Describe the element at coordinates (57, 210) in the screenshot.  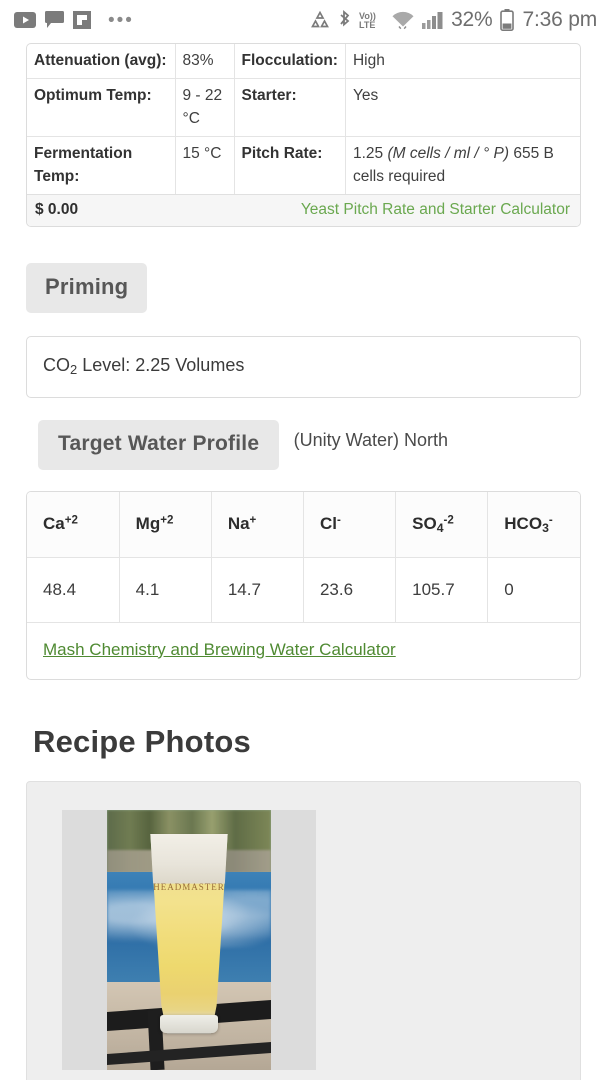
I see `price-label: $ 0.00` at that location.